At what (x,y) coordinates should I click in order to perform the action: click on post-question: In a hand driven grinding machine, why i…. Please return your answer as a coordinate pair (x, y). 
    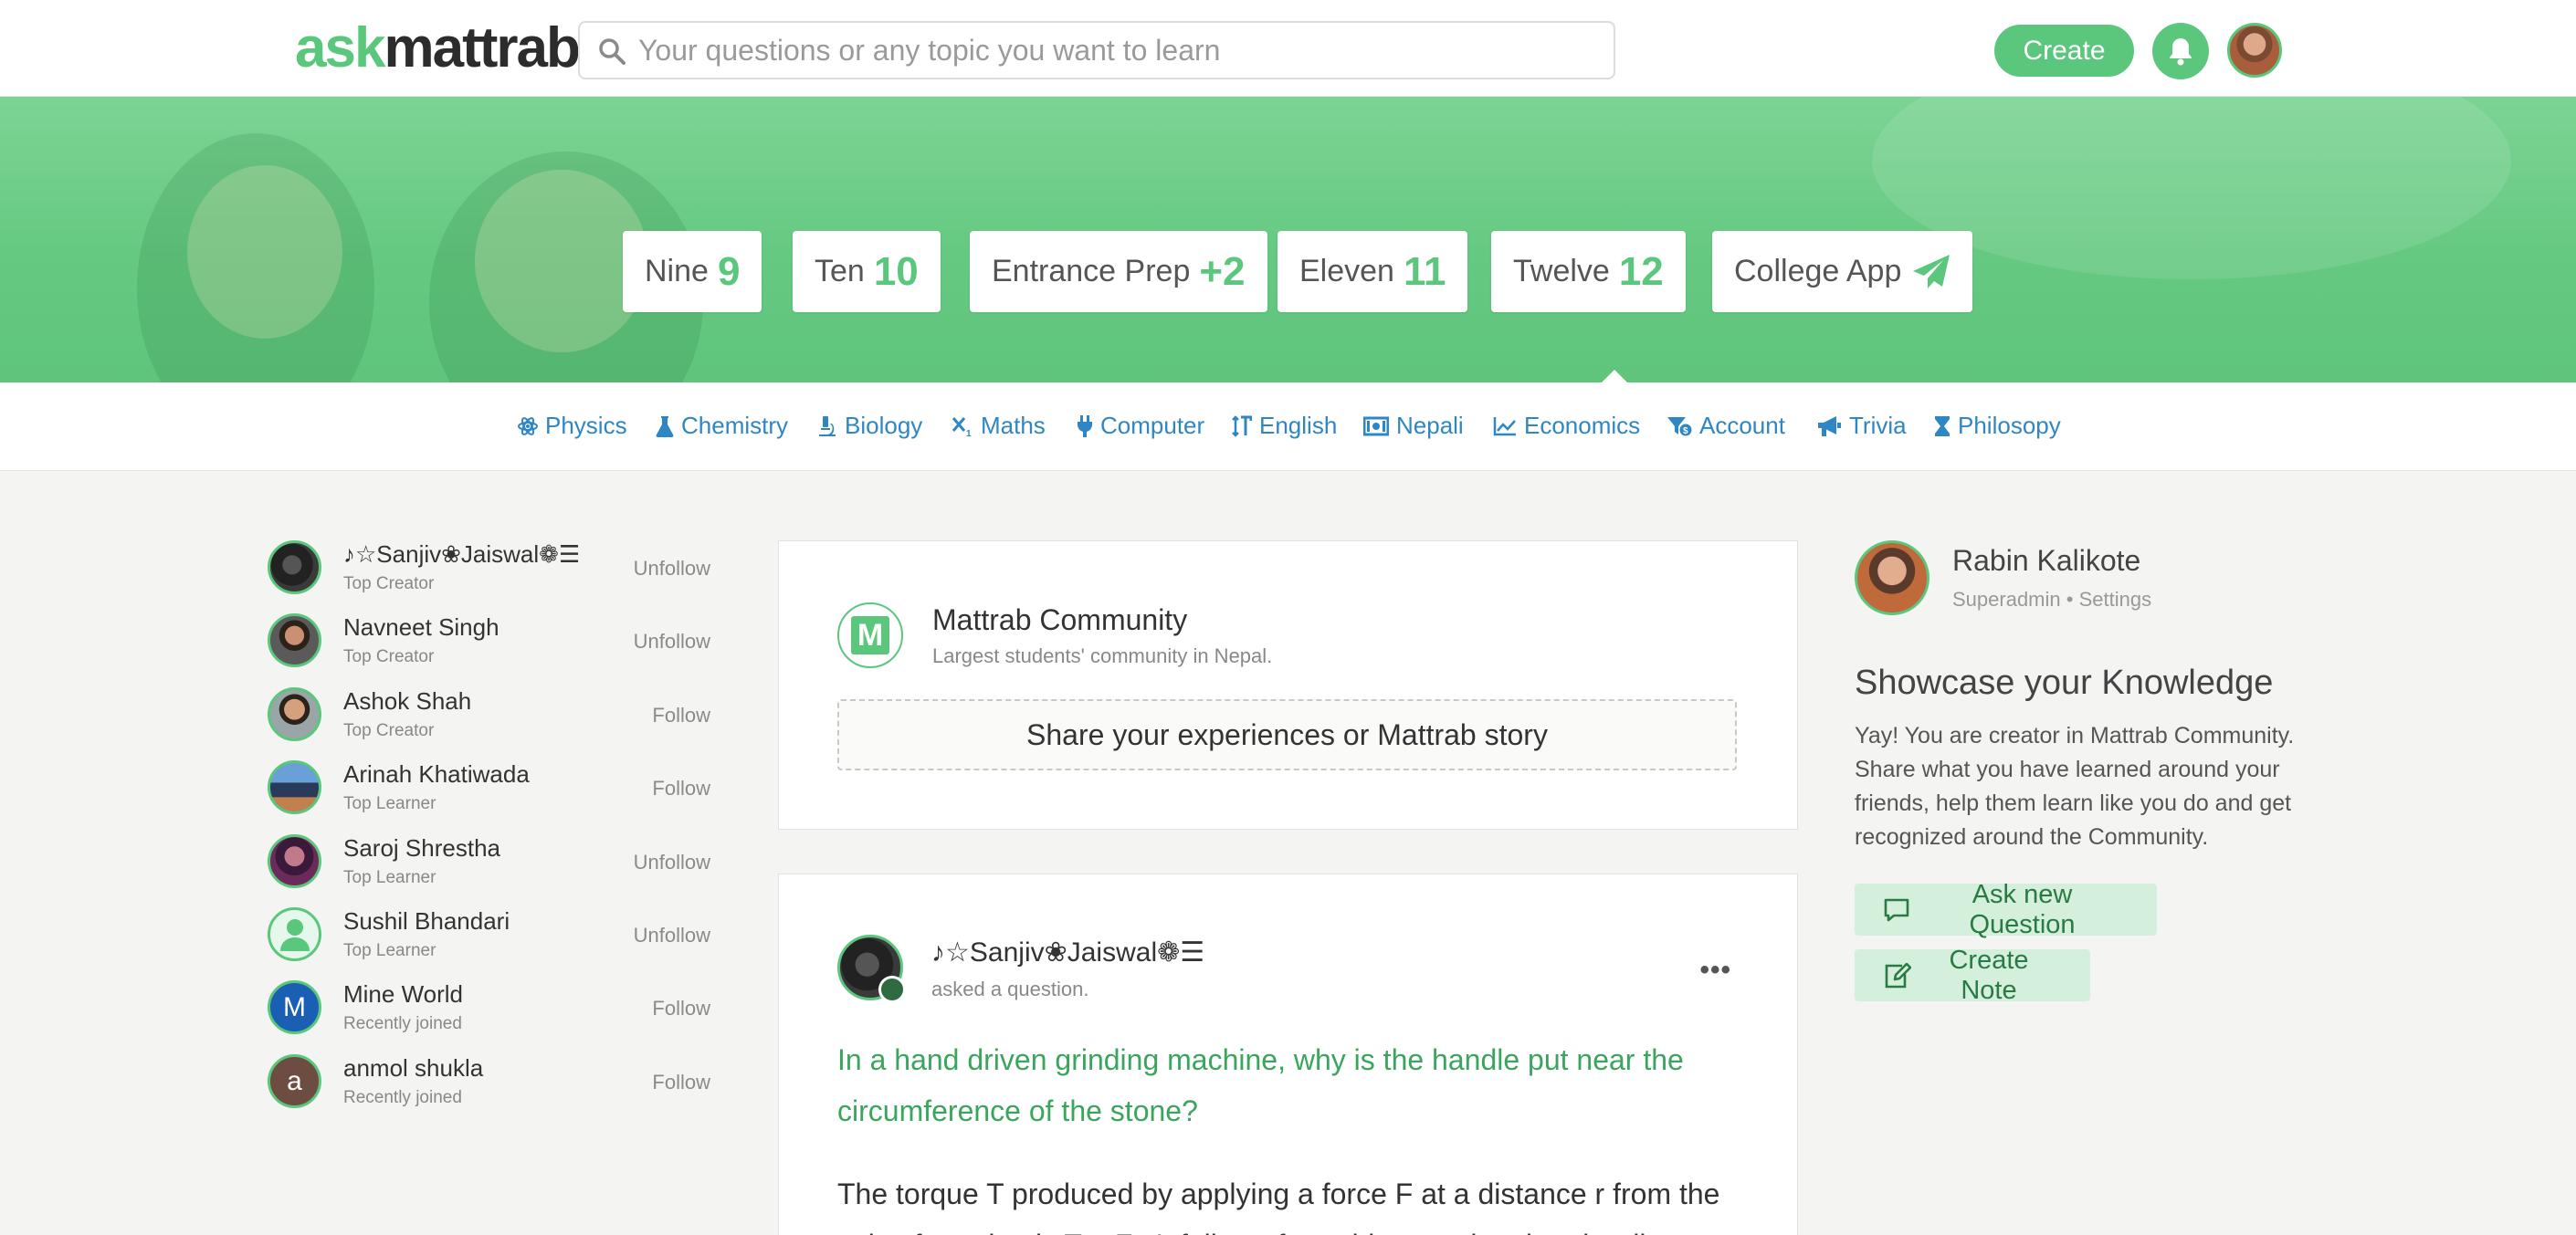
    Looking at the image, I should click on (1287, 1085).